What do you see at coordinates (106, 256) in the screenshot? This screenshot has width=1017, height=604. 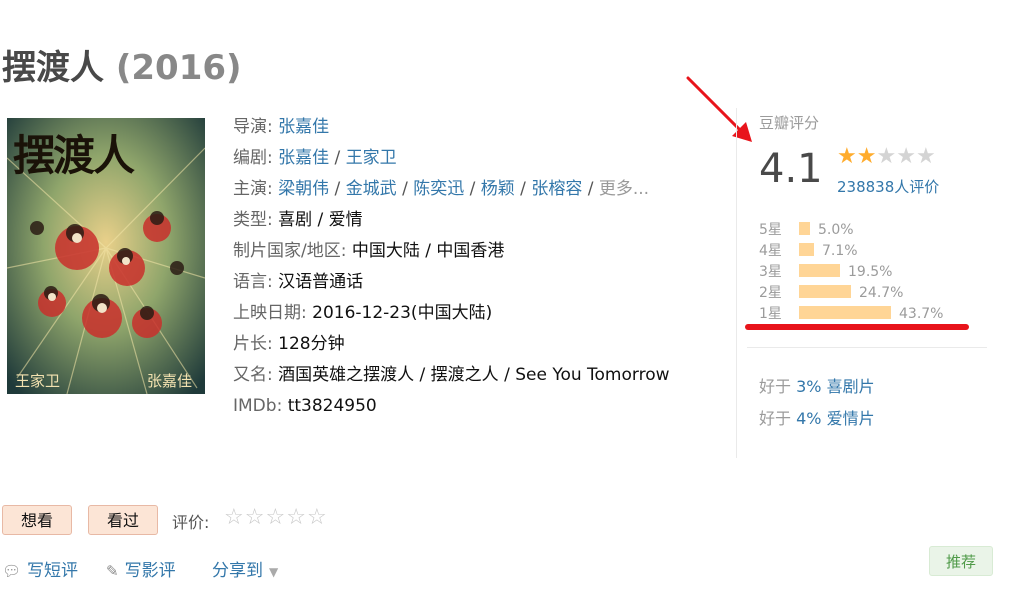 I see `movie-poster: 摆渡人 王家卫 张嘉佳` at bounding box center [106, 256].